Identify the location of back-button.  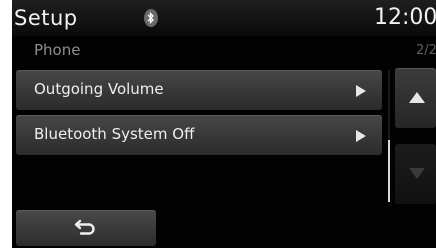
(86, 228).